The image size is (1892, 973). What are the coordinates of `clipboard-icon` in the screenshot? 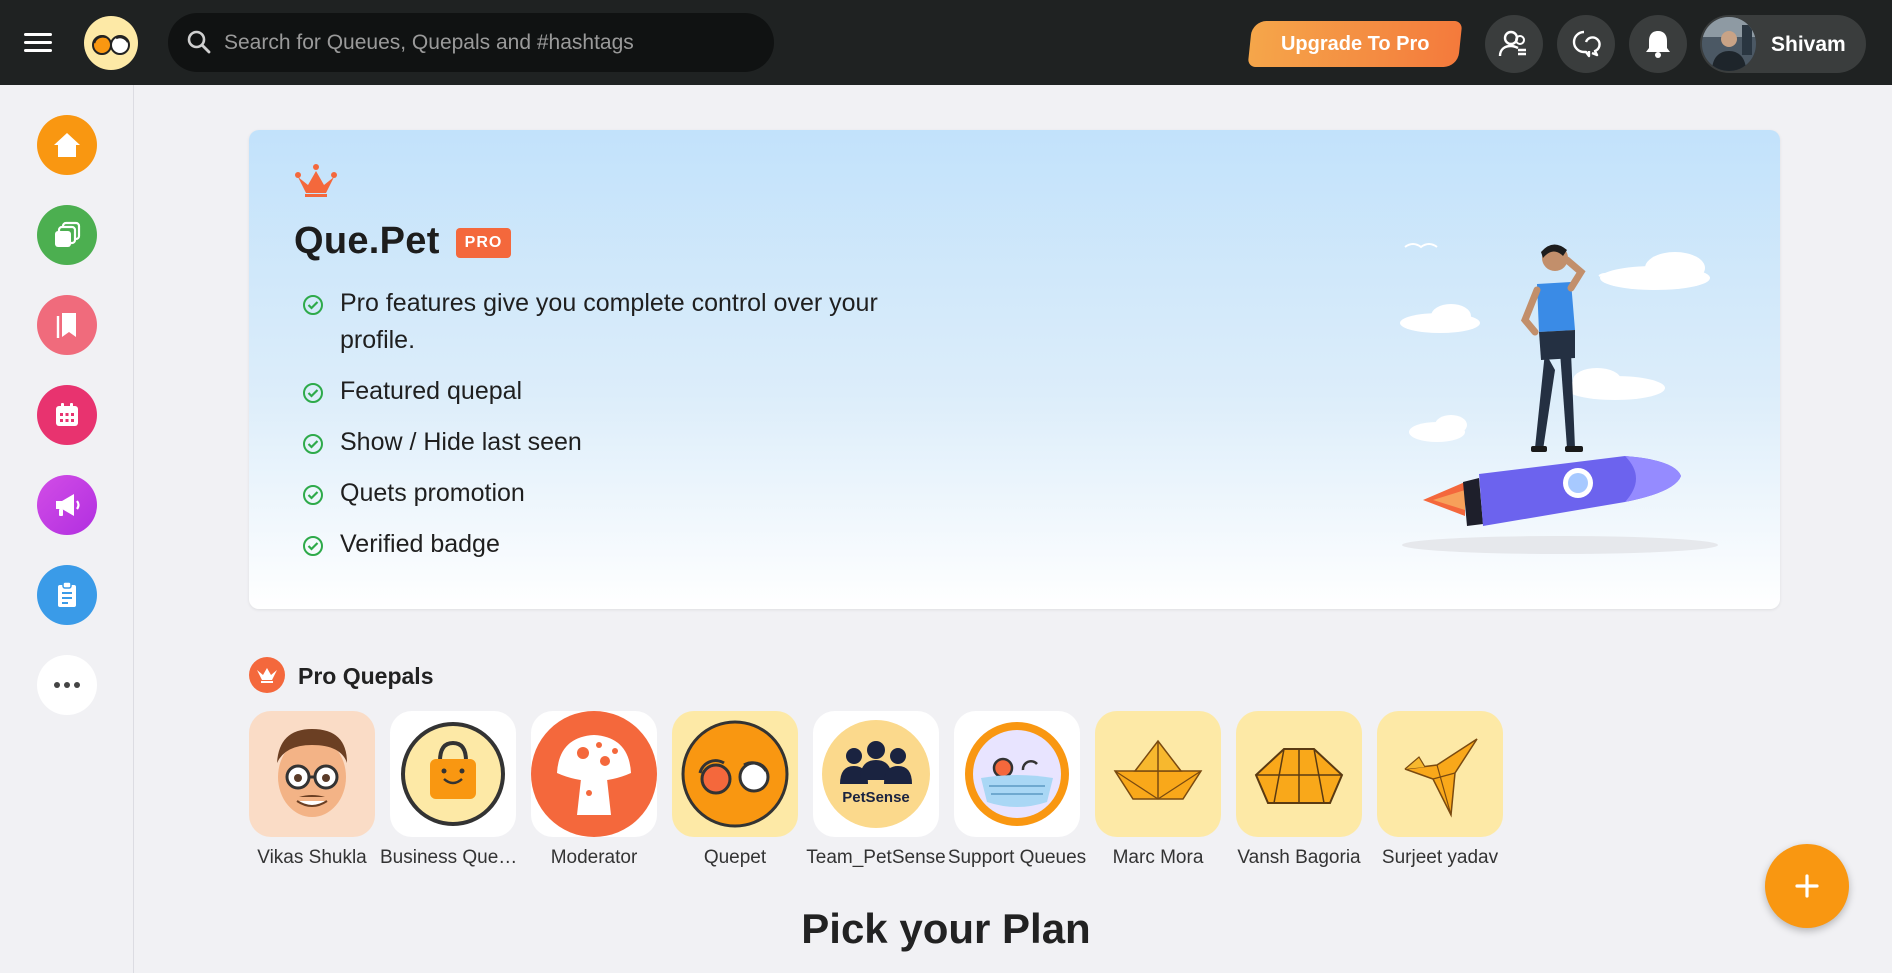 It's located at (67, 594).